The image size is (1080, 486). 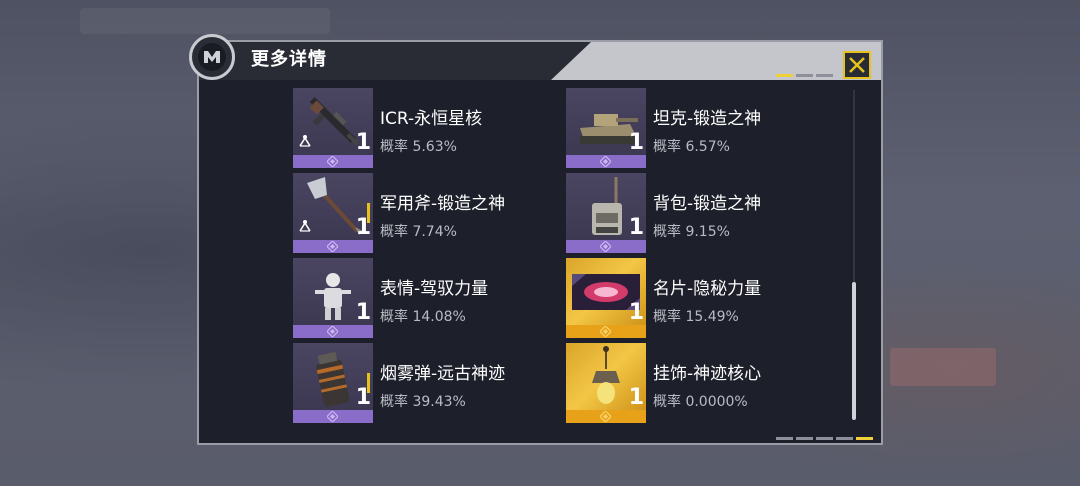 I want to click on dialog-title: 更多详情, so click(x=289, y=59).